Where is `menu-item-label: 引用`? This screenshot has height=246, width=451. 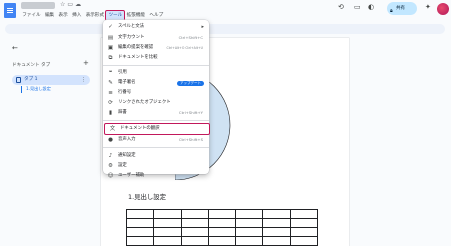
menu-item-label: 引用 is located at coordinates (122, 72).